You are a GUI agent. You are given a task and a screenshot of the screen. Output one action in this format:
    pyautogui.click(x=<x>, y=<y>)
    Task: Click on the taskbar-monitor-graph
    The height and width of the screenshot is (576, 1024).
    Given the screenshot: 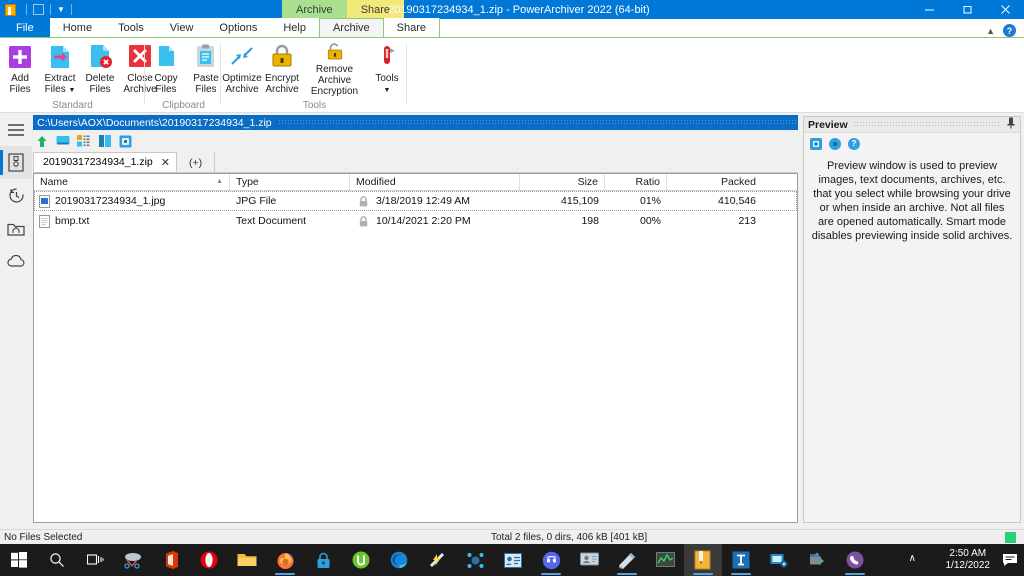 What is the action you would take?
    pyautogui.click(x=665, y=560)
    